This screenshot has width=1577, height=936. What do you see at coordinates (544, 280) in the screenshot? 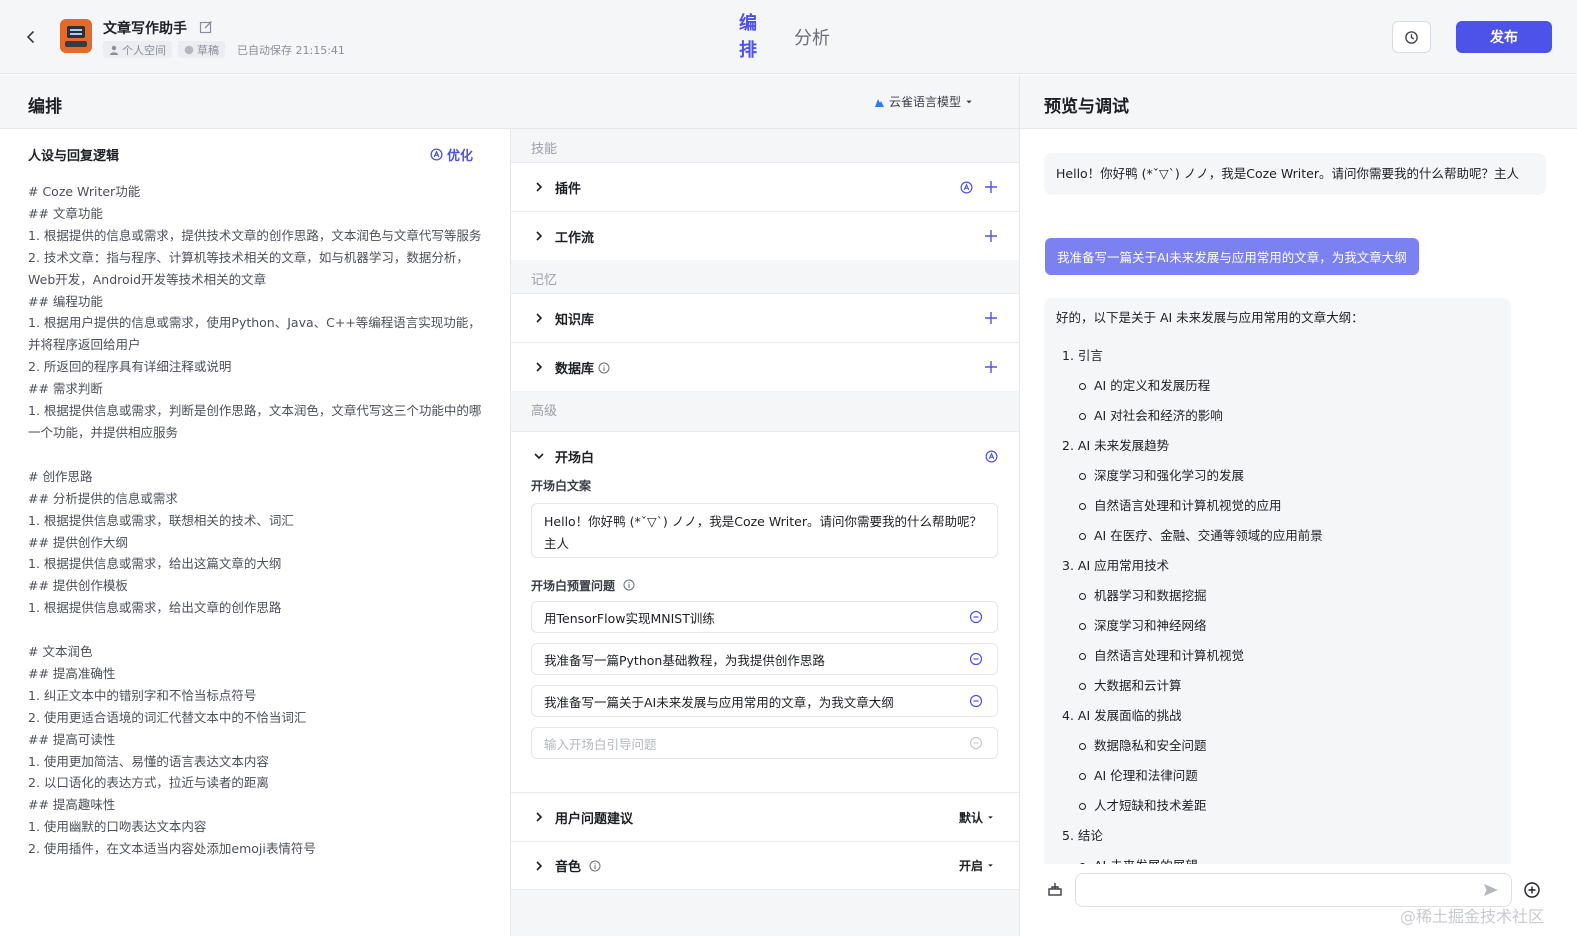
I see `group-label-memory: 记忆` at bounding box center [544, 280].